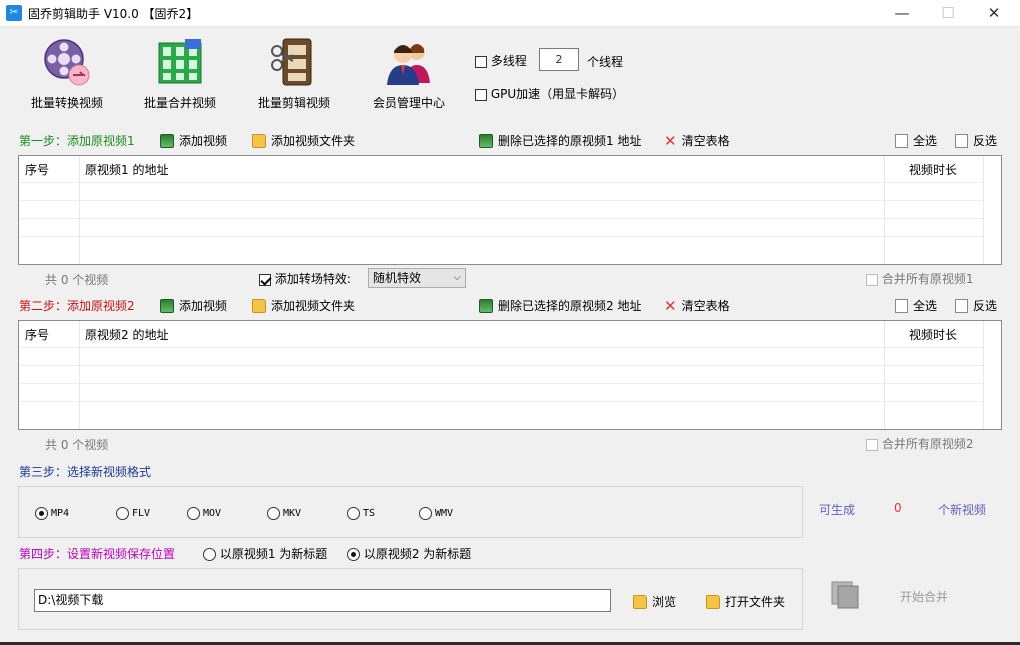 The image size is (1020, 645). I want to click on gpu-label: GPU加速（用显卡解码）, so click(557, 94).